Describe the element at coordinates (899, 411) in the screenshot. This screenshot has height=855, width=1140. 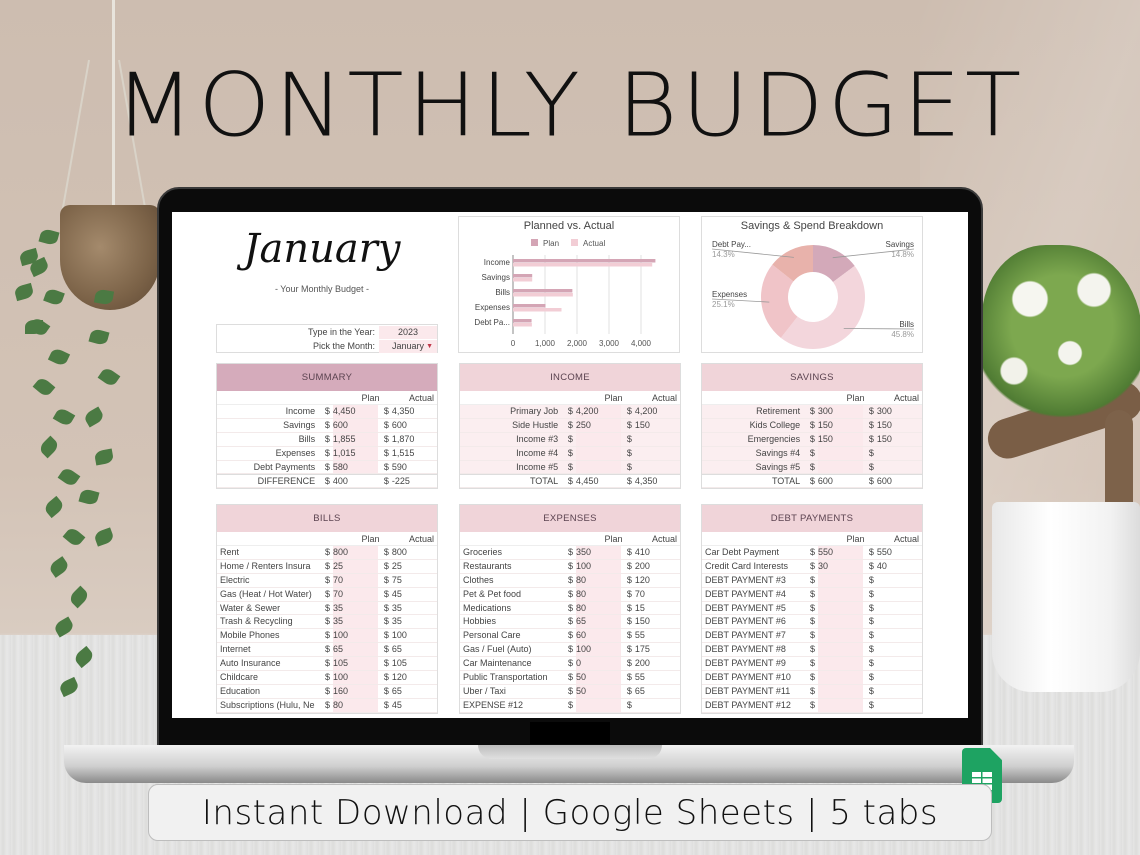
I see `actual-cell: 300` at that location.